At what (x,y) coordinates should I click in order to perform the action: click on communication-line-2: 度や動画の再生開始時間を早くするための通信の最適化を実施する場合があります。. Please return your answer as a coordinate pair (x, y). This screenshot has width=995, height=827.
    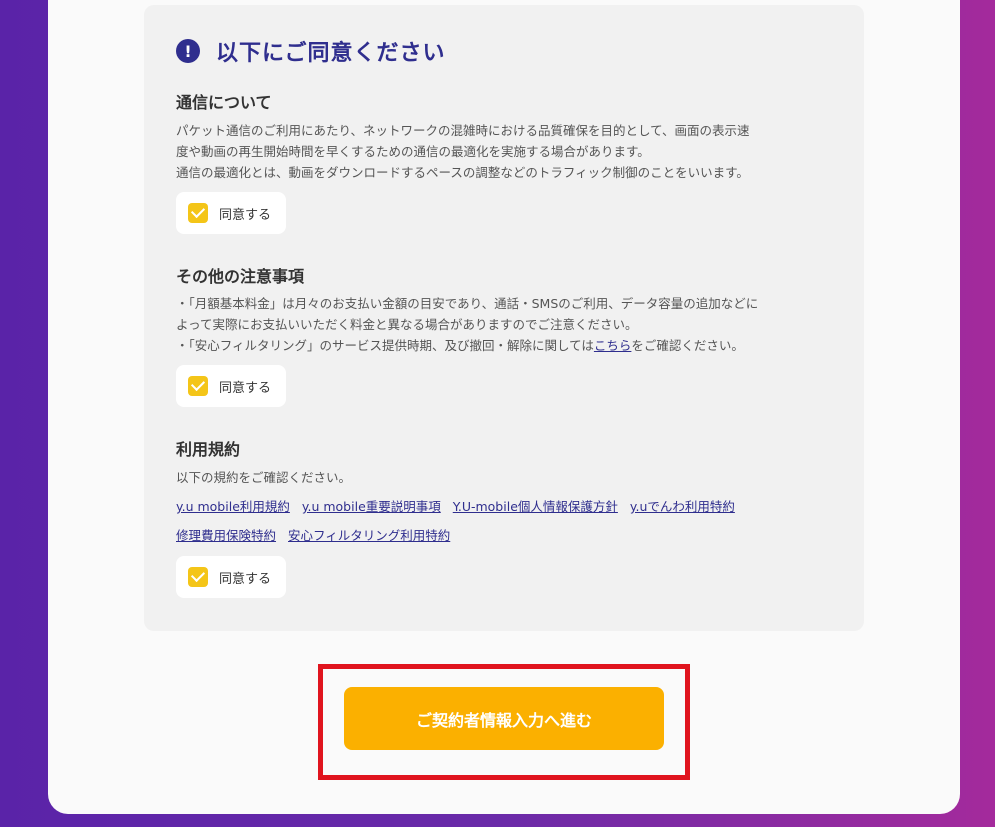
    Looking at the image, I should click on (413, 151).